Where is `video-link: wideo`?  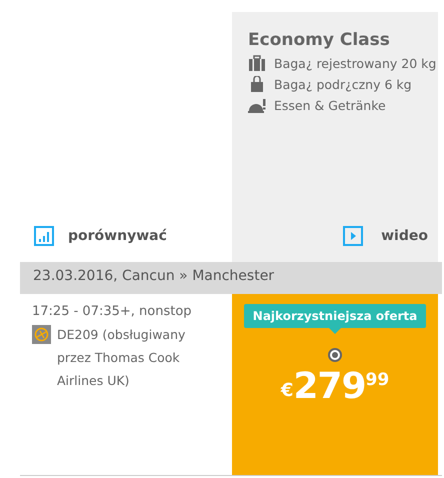 video-link: wideo is located at coordinates (385, 236).